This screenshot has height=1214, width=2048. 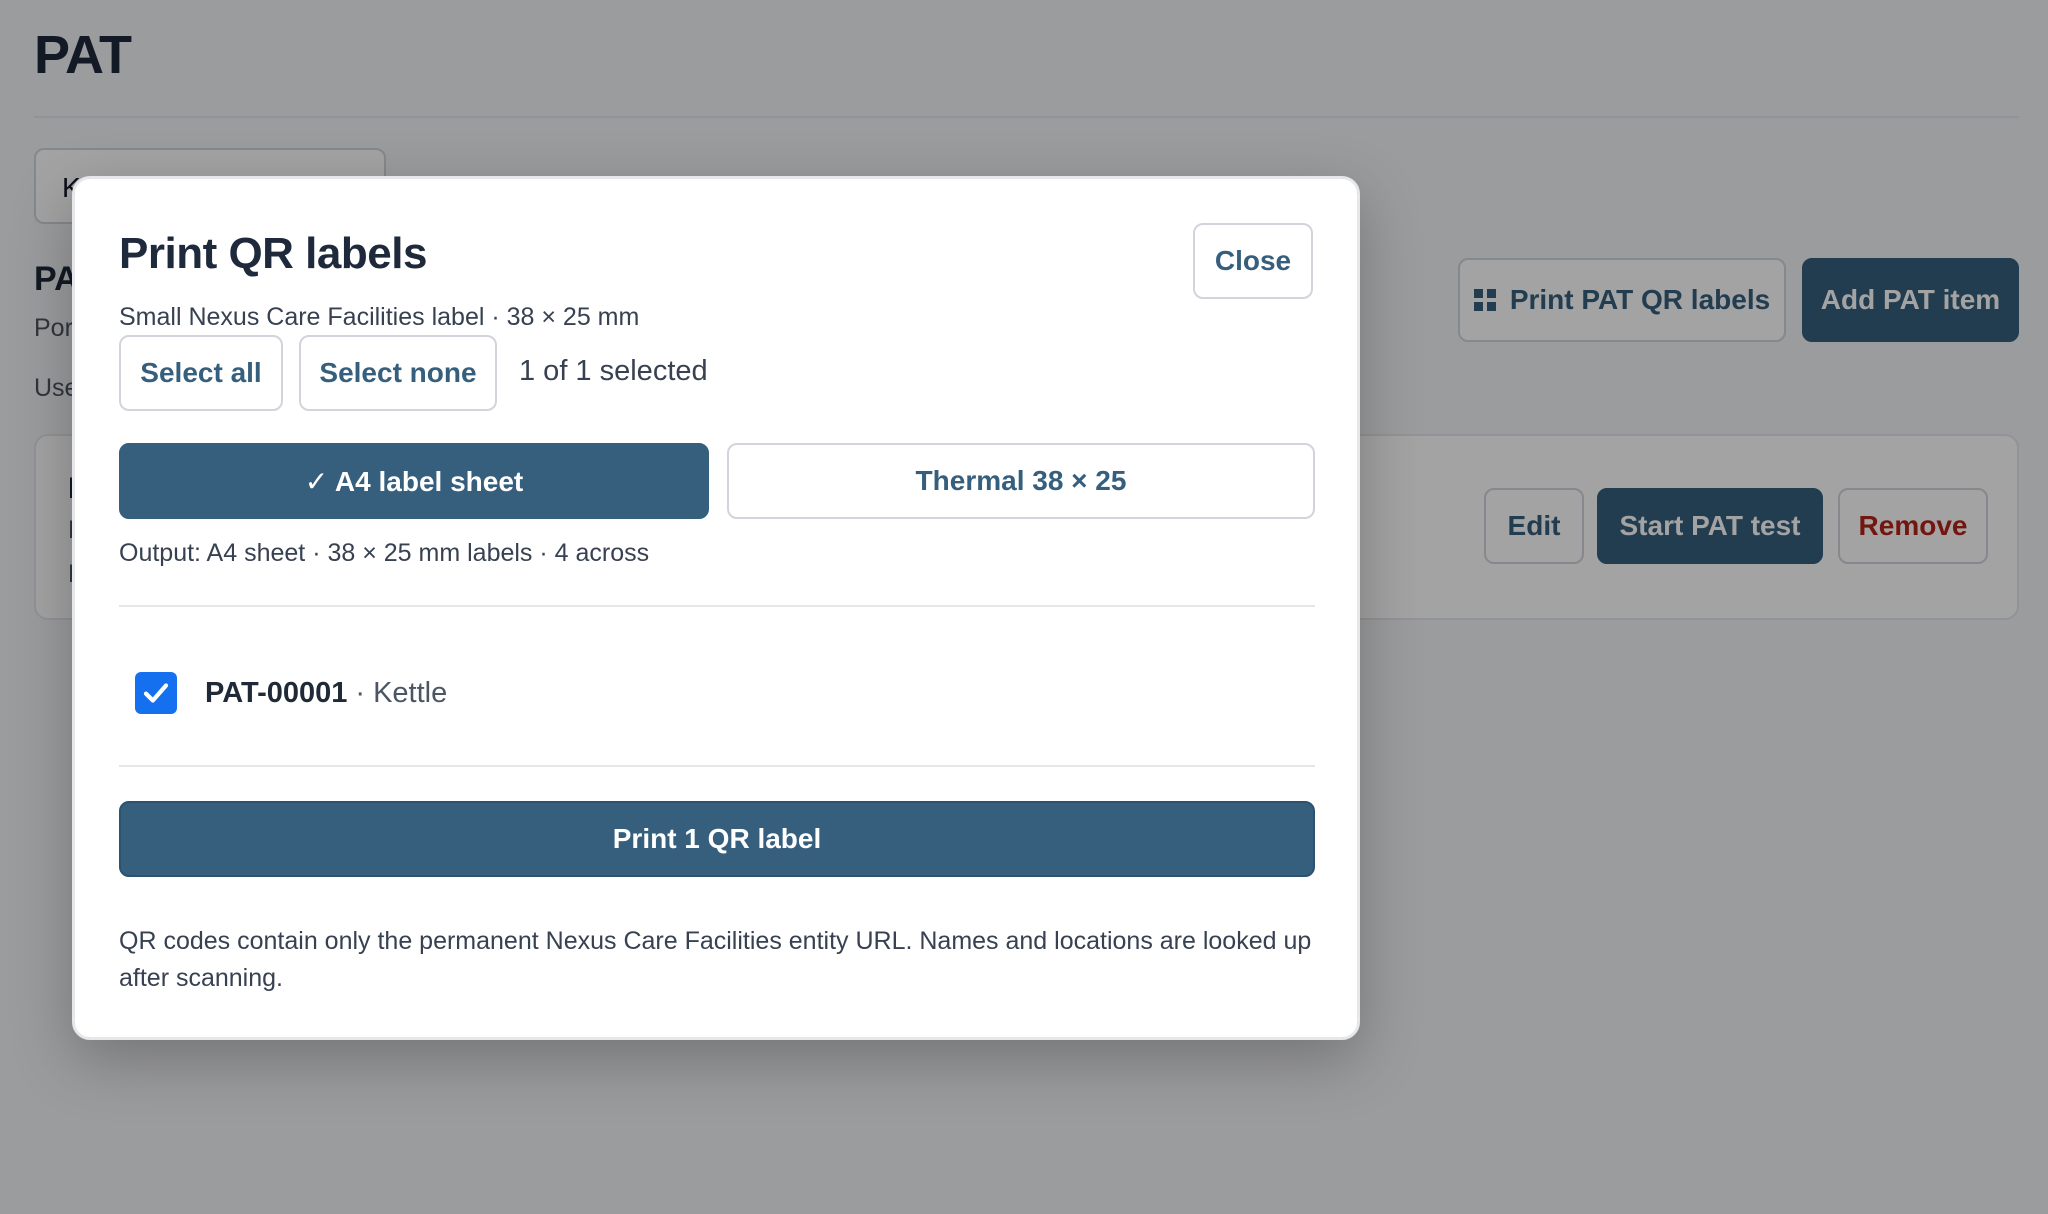 I want to click on divider-top, so click(x=717, y=606).